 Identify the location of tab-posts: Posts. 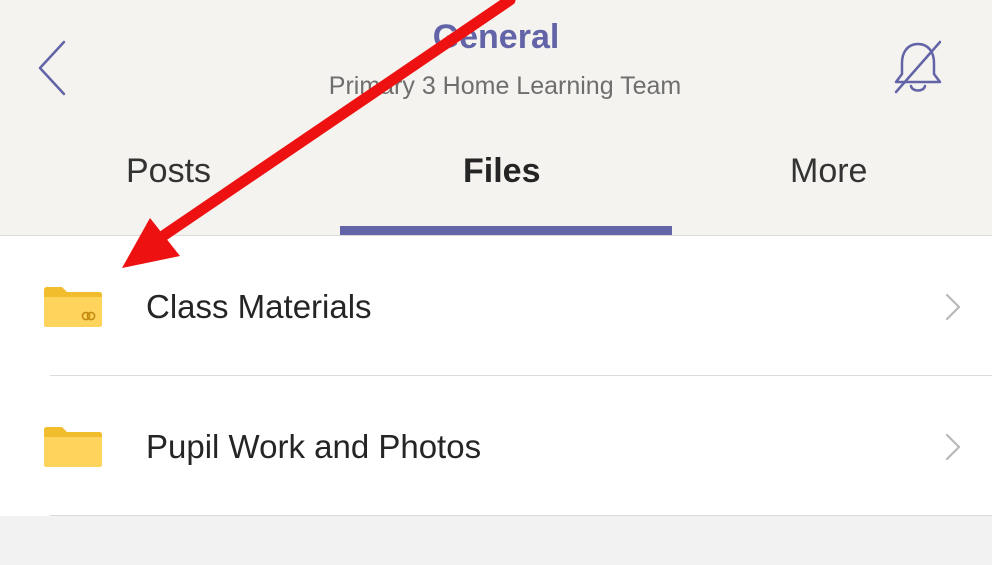
(168, 171).